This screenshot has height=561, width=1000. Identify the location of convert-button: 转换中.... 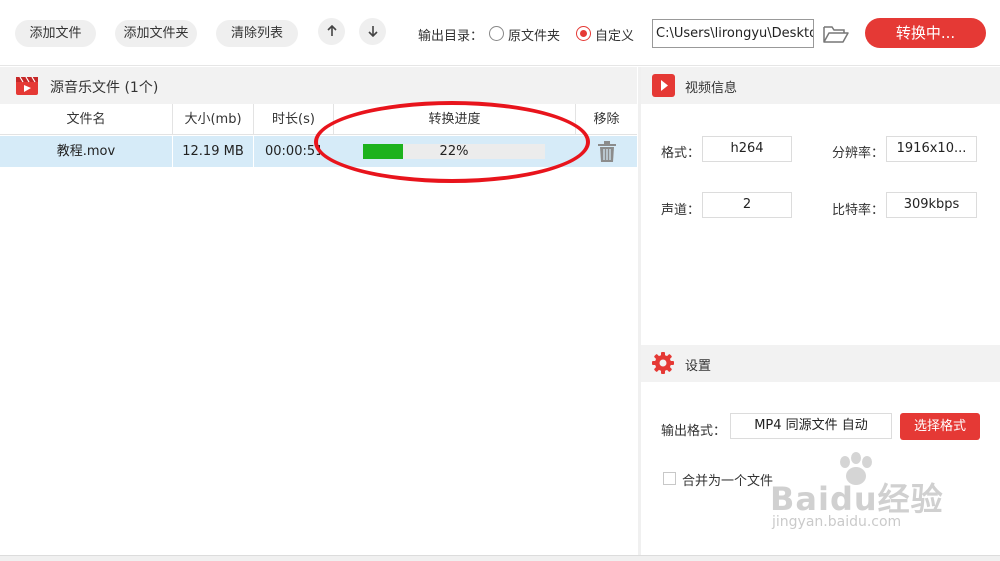
(925, 33).